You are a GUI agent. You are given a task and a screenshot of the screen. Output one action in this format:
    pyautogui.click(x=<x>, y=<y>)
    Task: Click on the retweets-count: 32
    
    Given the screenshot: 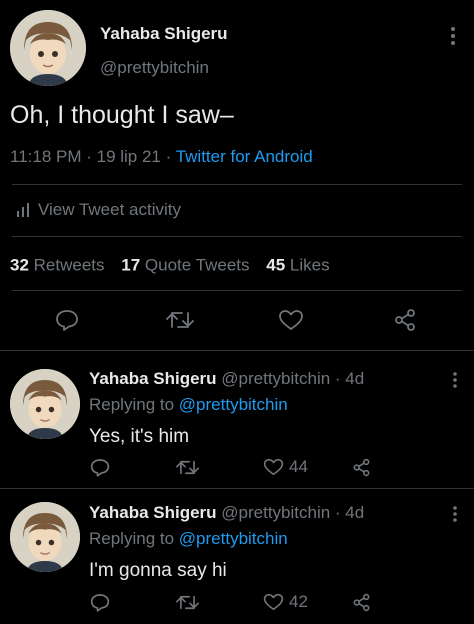 What is the action you would take?
    pyautogui.click(x=19, y=265)
    